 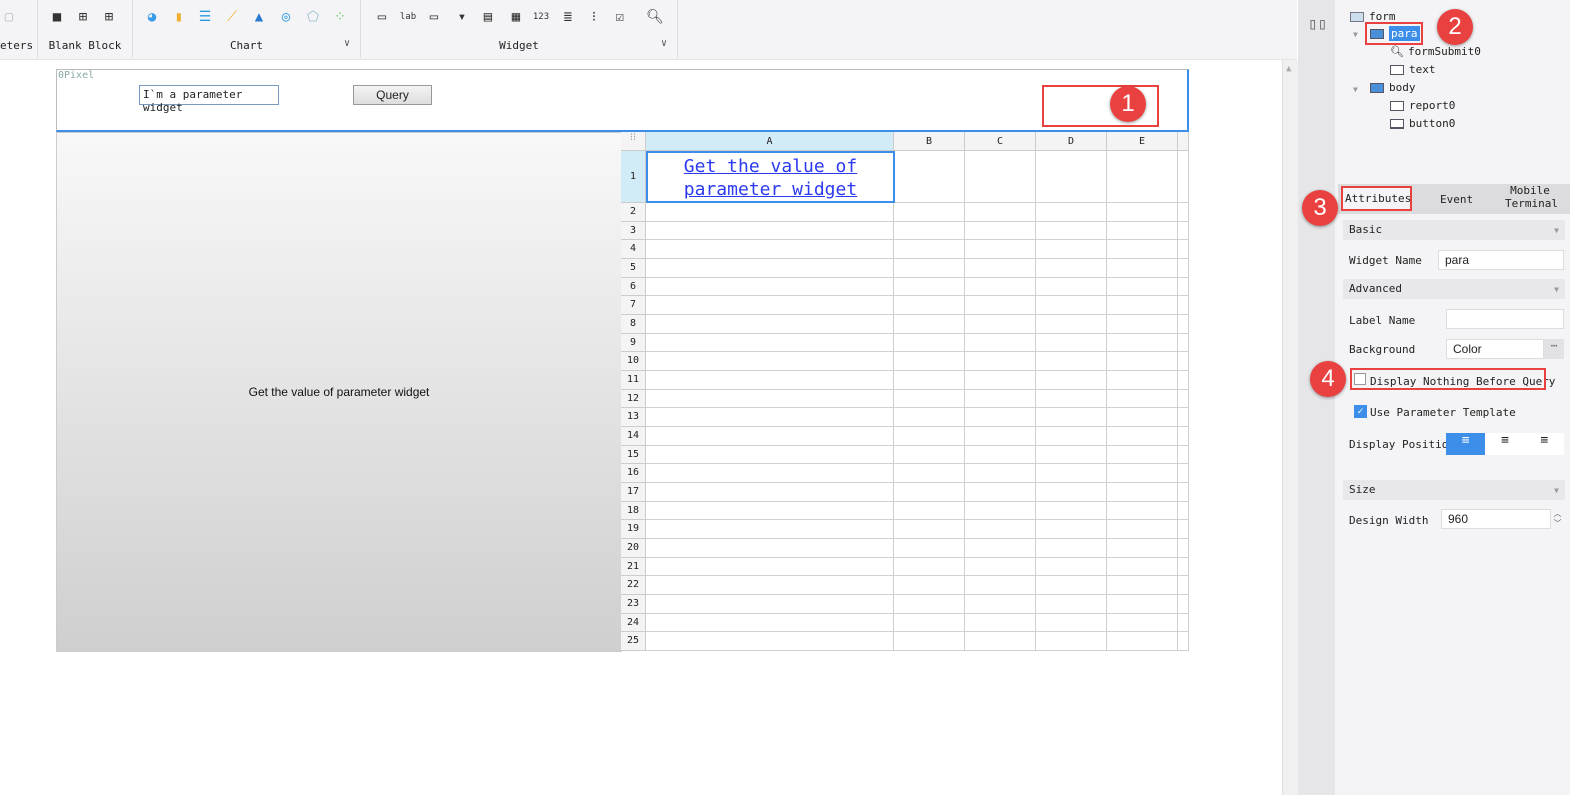 What do you see at coordinates (1495, 349) in the screenshot?
I see `background-input: Color` at bounding box center [1495, 349].